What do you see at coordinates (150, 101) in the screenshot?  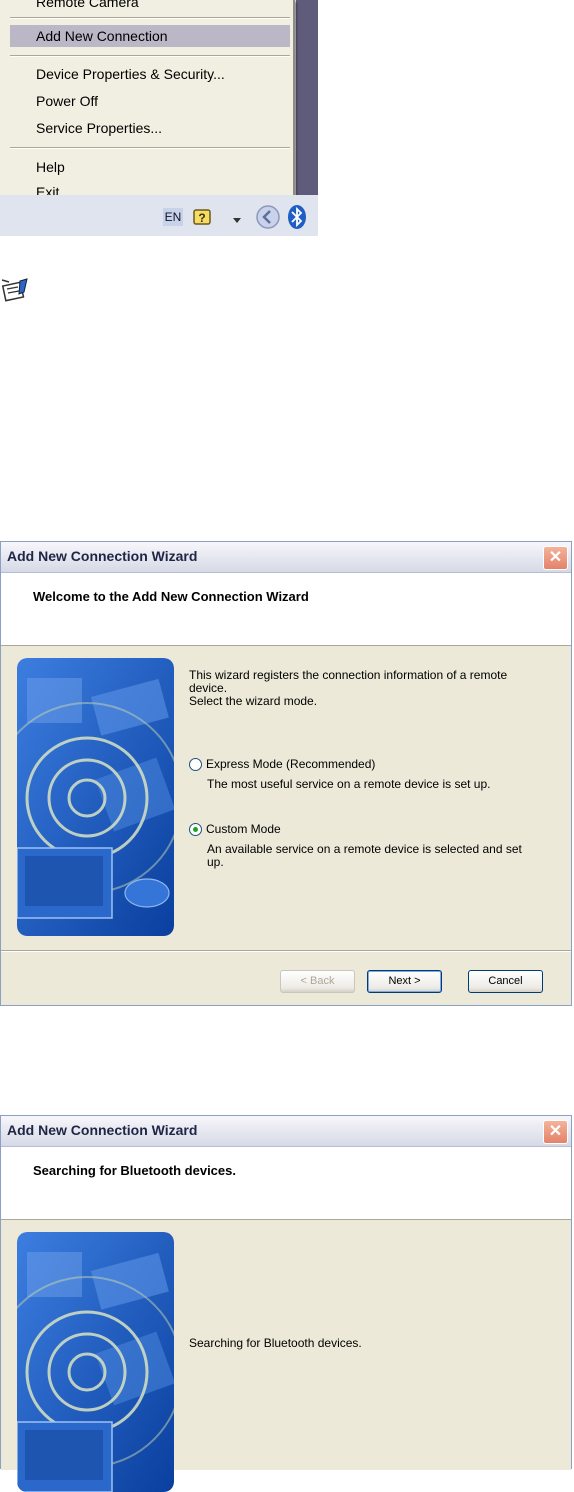 I see `menu-item-power-off: Power Off` at bounding box center [150, 101].